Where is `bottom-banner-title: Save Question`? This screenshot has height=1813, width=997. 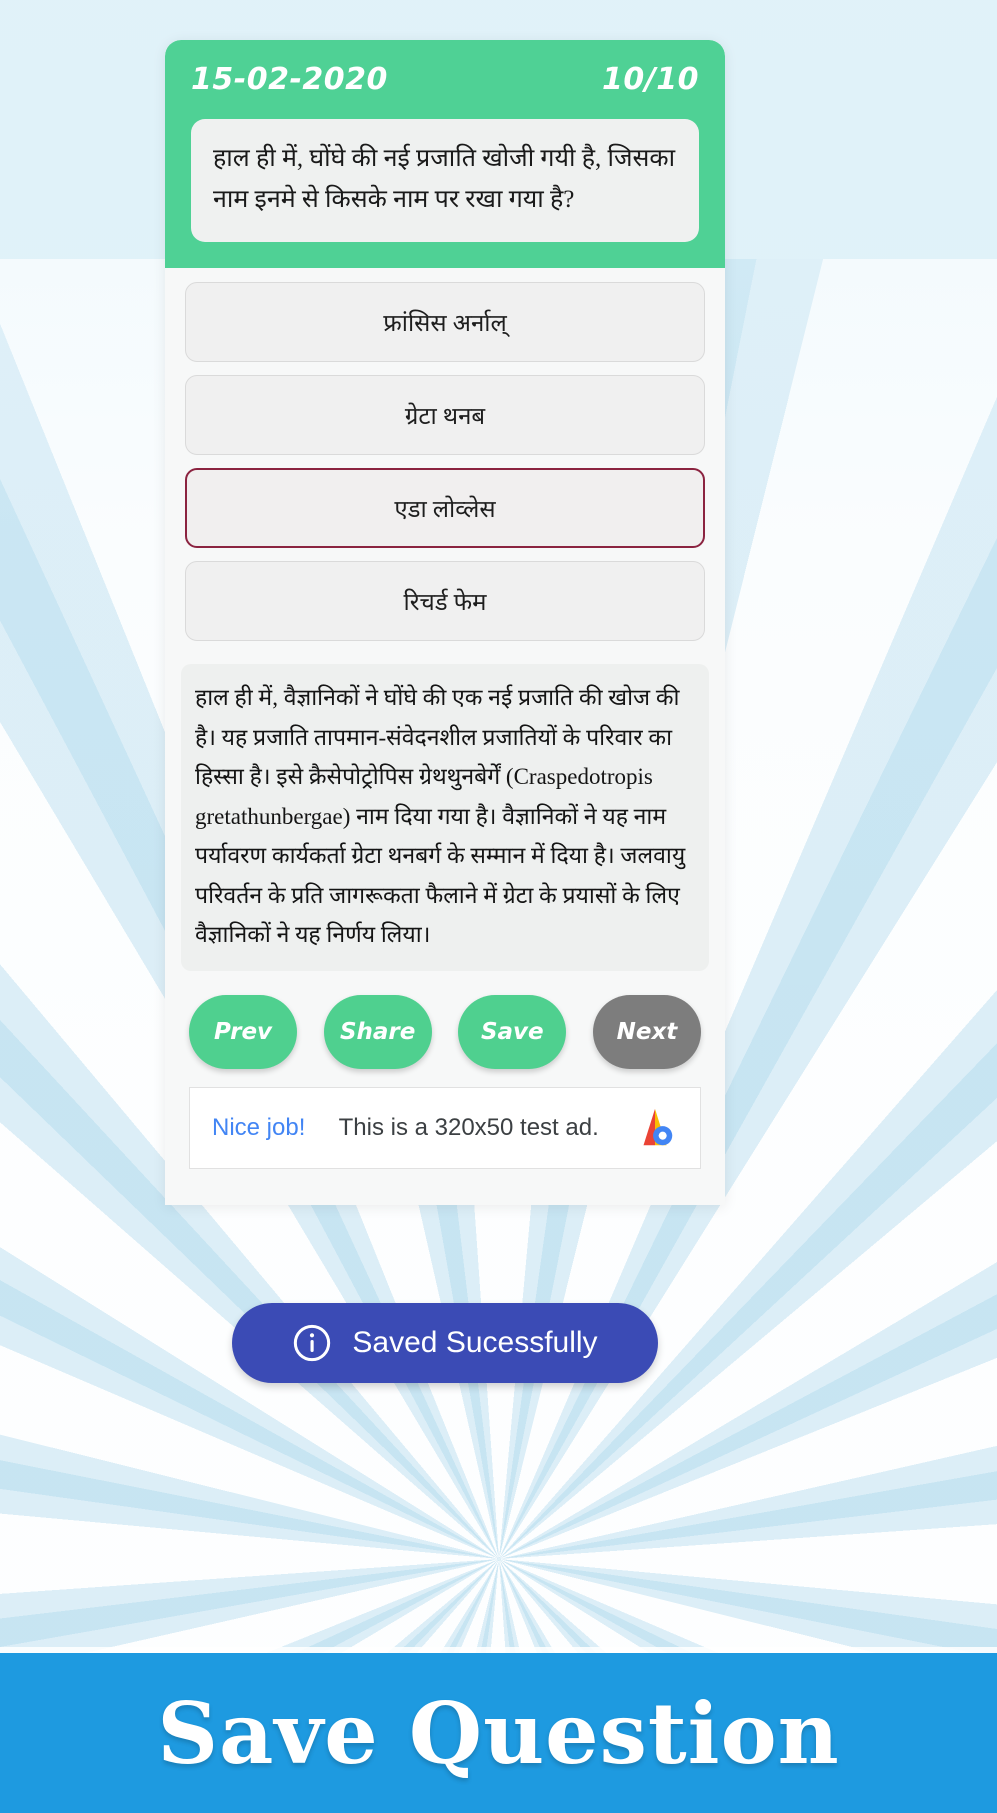
bottom-banner-title: Save Question is located at coordinates (498, 1733).